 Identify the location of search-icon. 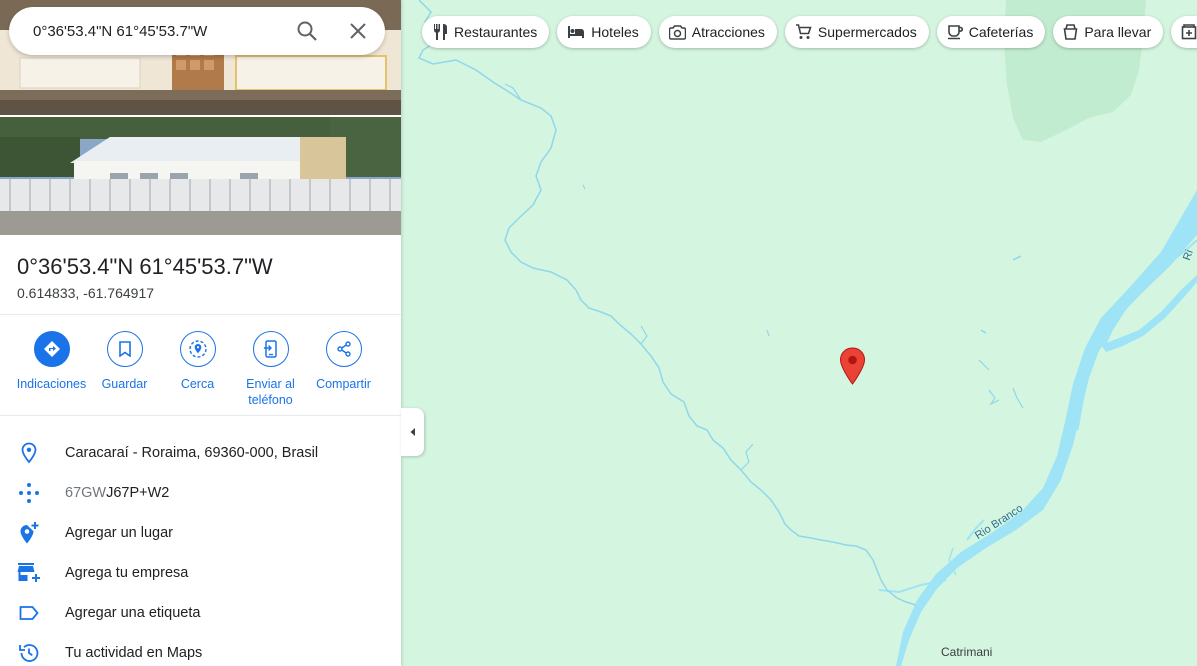
(307, 31).